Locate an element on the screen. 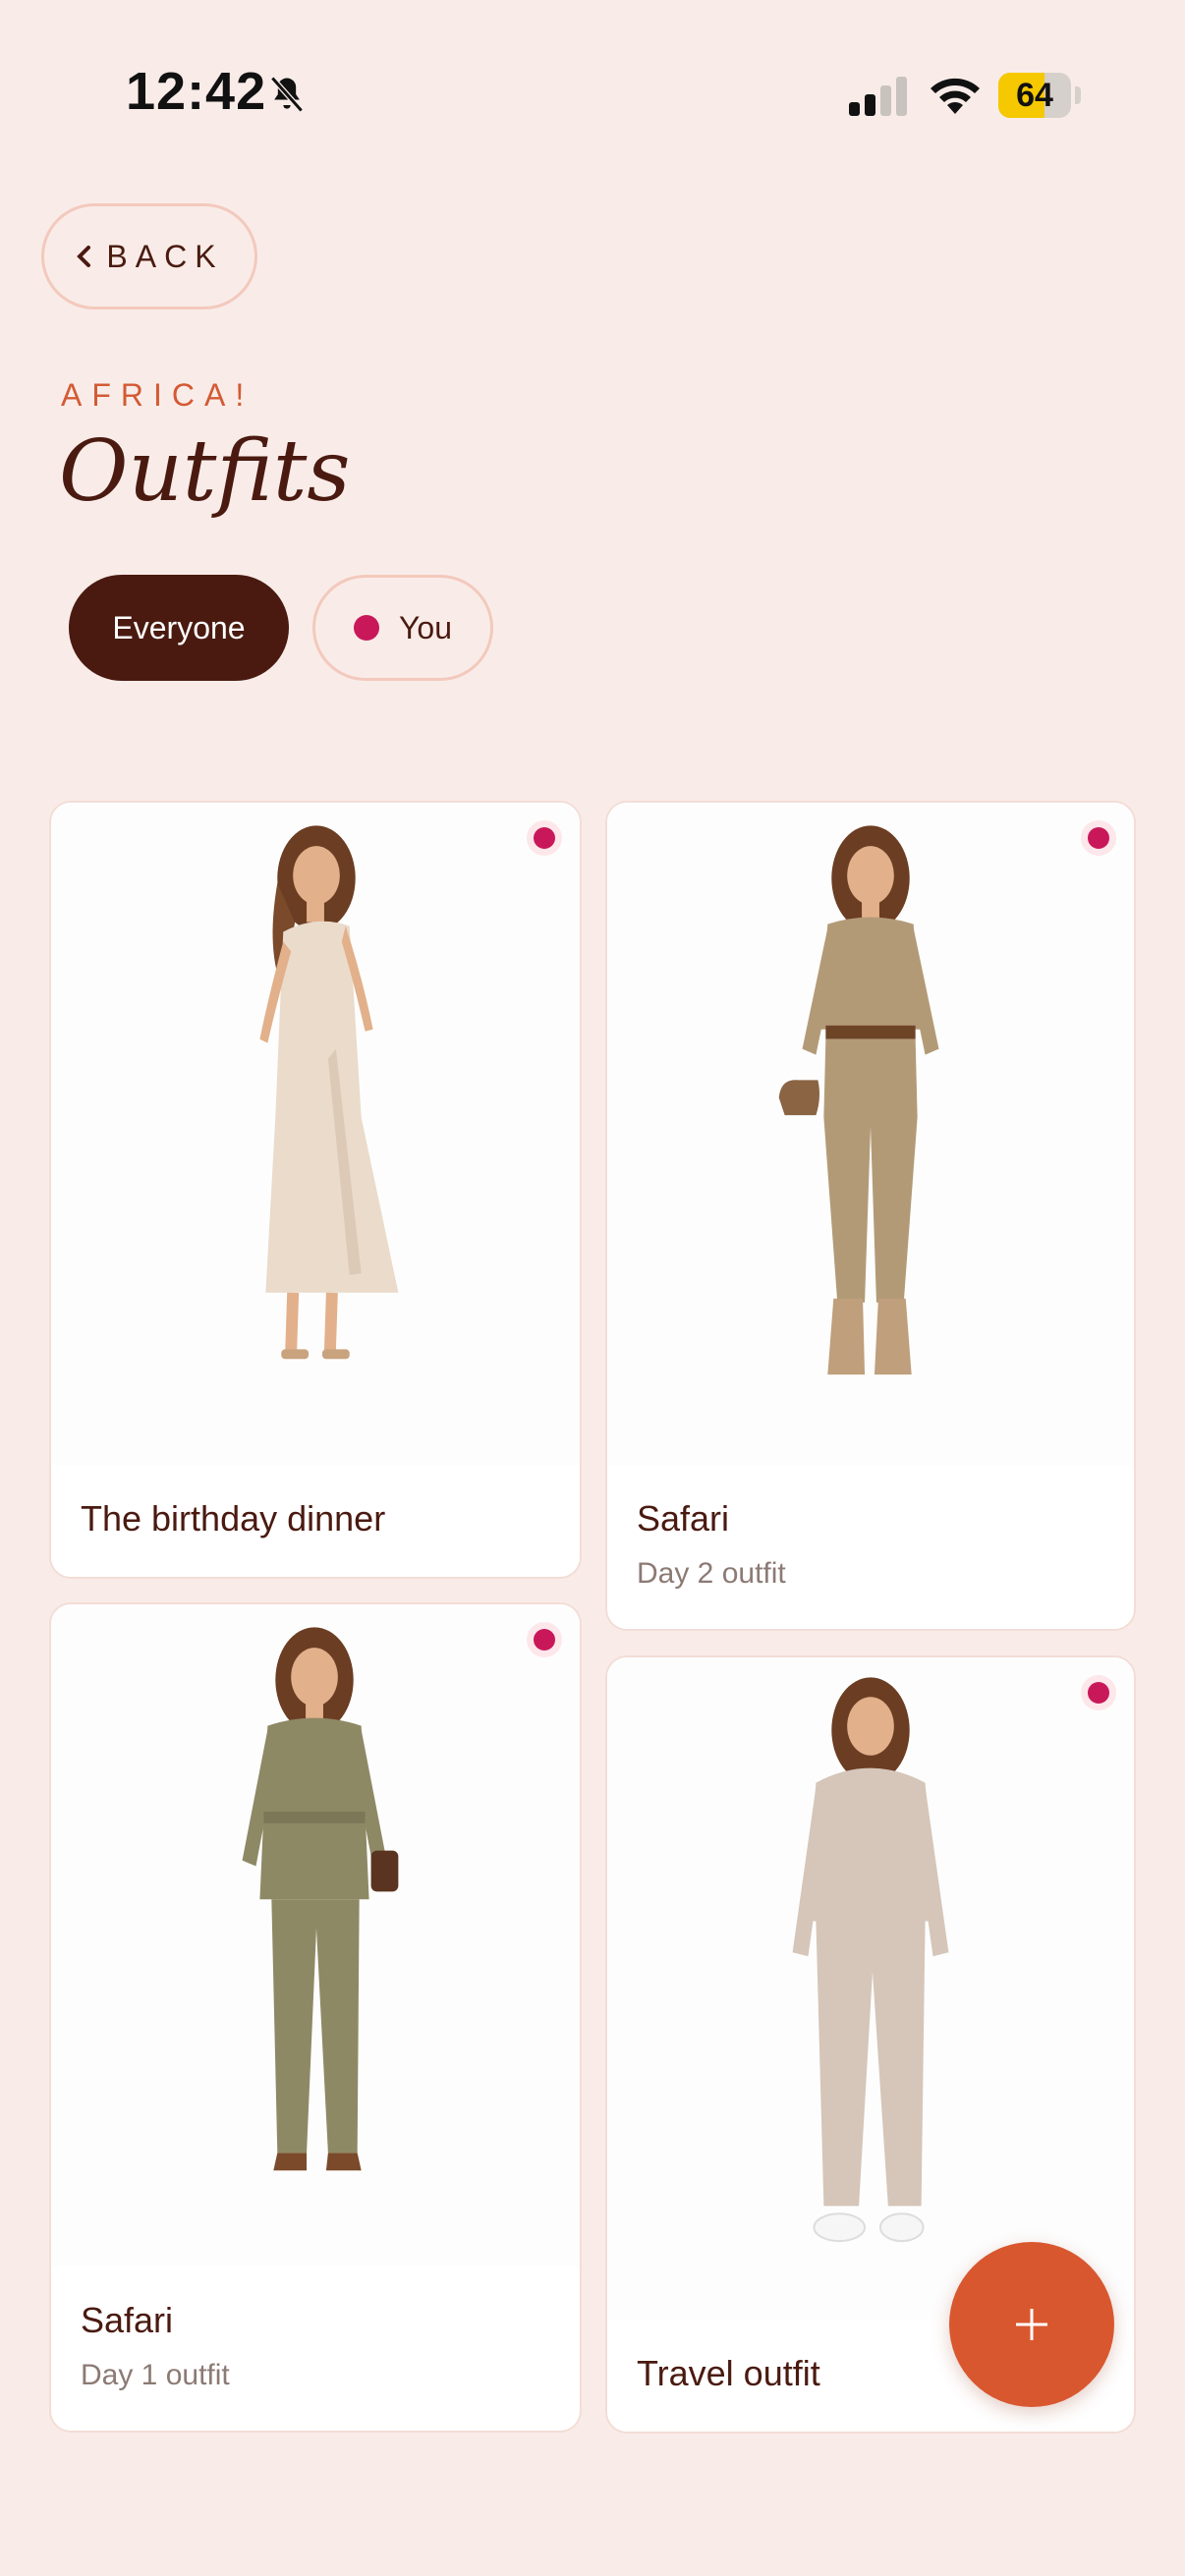 This screenshot has width=1185, height=2576. cellular-signal-icon is located at coordinates (878, 96).